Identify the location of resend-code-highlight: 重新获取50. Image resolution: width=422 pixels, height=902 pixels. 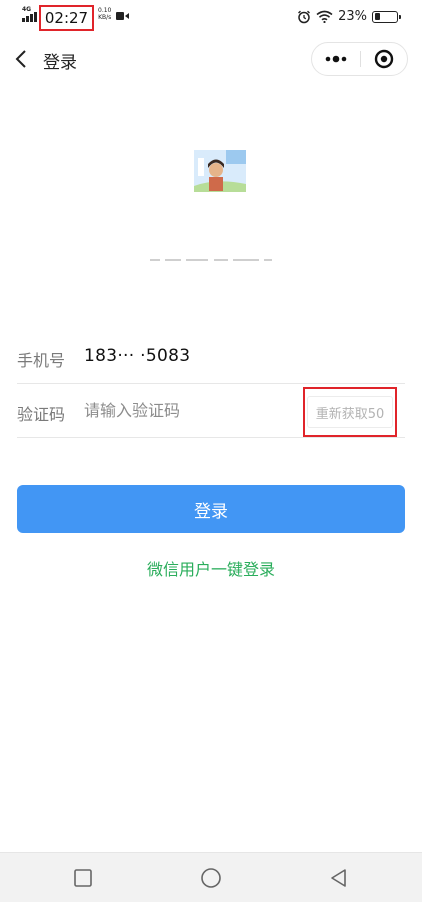
(350, 412).